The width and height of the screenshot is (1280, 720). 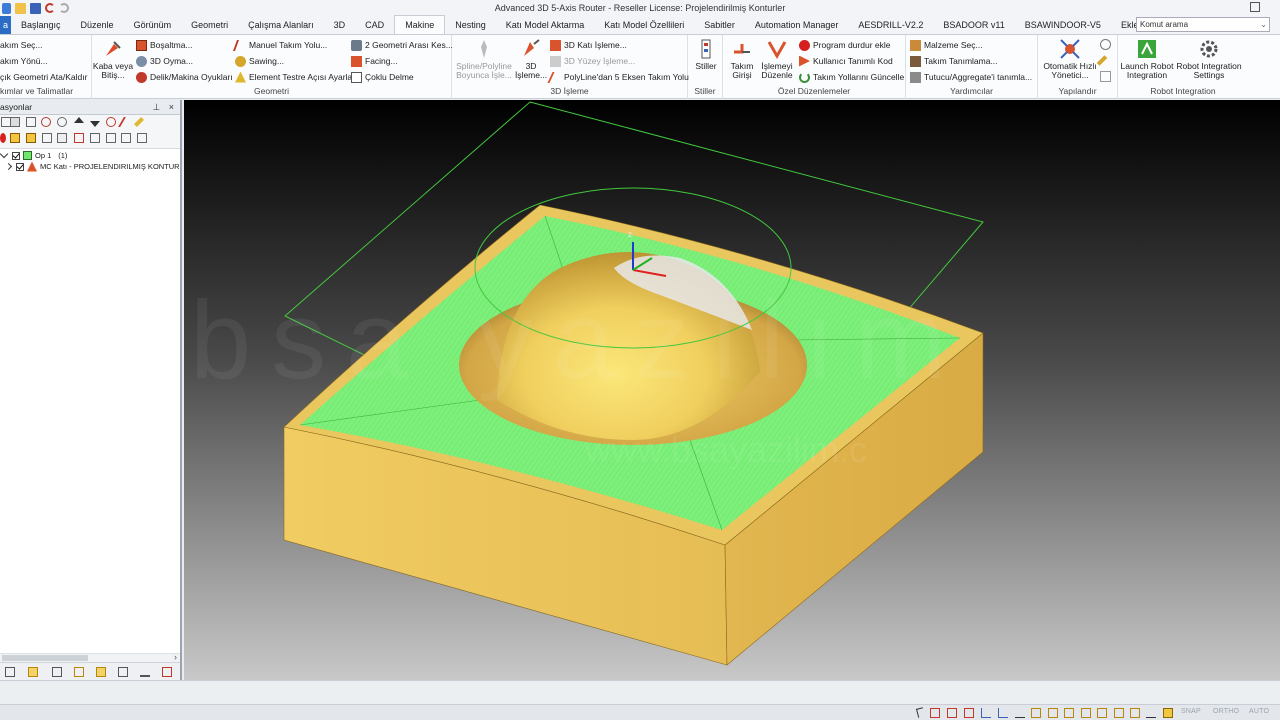 I want to click on snap-toggle: SNAP, so click(x=1191, y=711).